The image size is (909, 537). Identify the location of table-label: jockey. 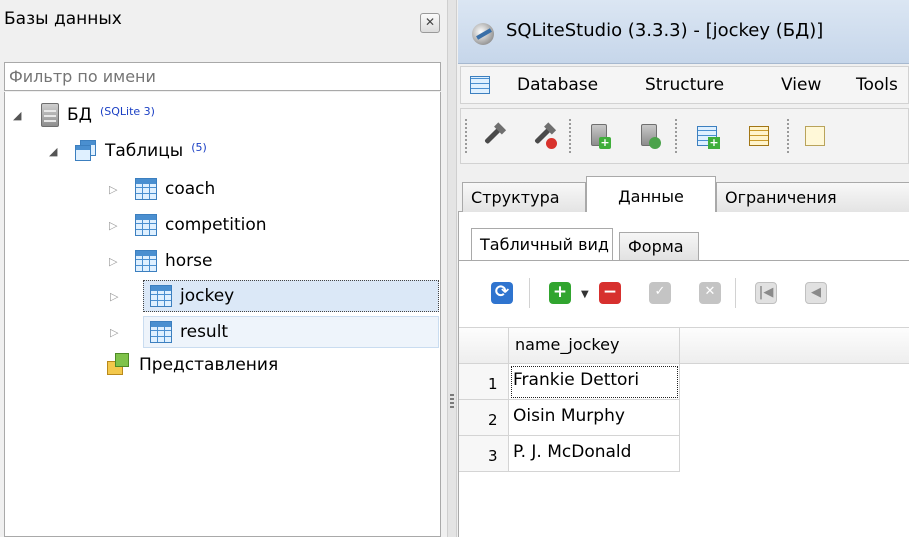
(207, 296).